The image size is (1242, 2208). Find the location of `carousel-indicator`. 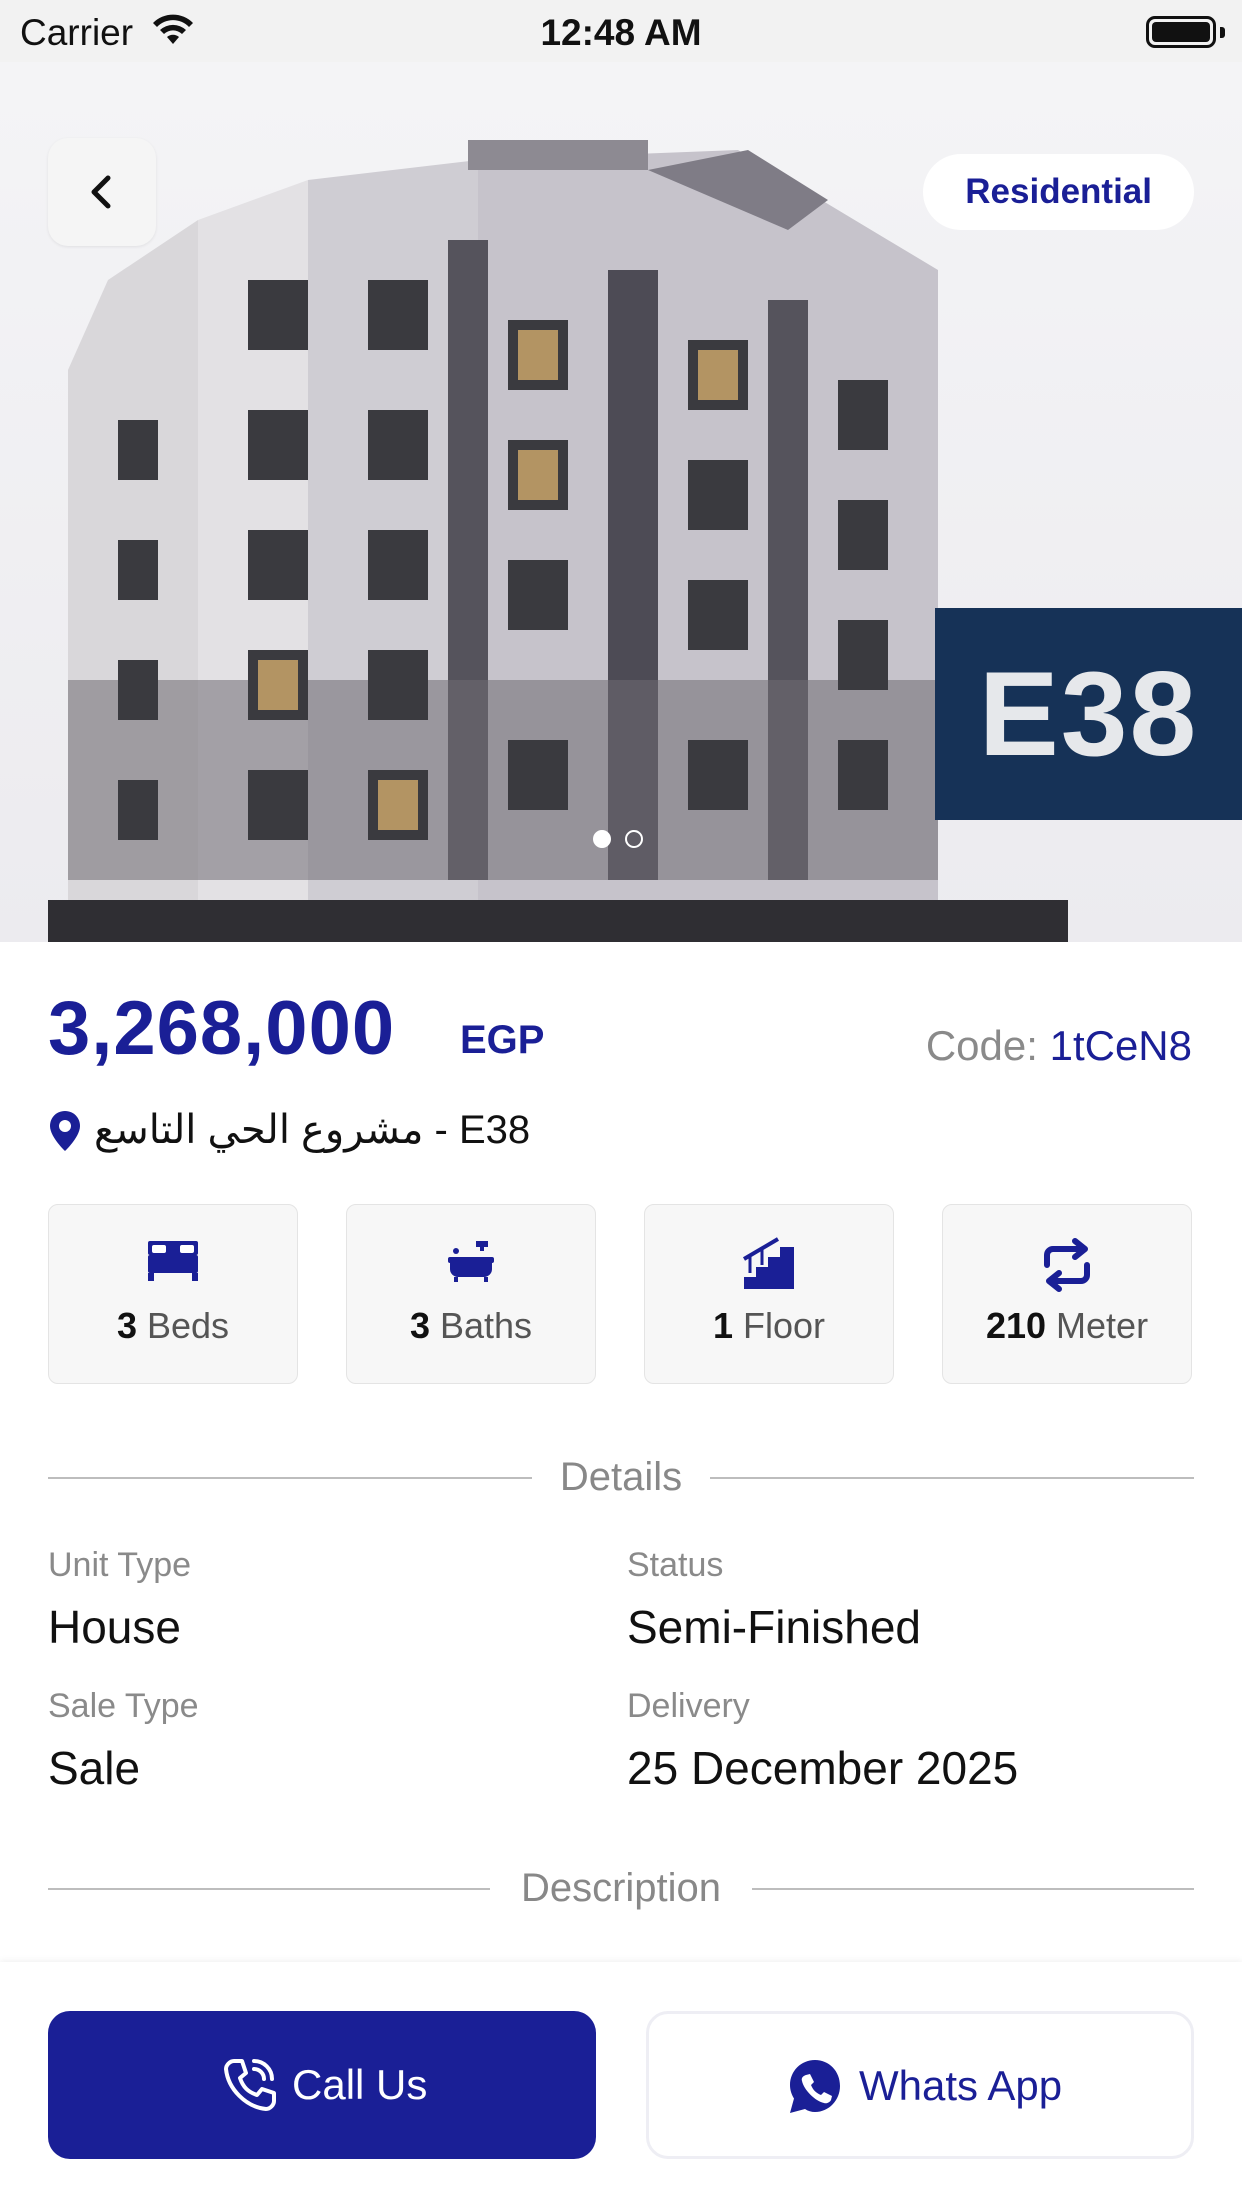

carousel-indicator is located at coordinates (625, 841).